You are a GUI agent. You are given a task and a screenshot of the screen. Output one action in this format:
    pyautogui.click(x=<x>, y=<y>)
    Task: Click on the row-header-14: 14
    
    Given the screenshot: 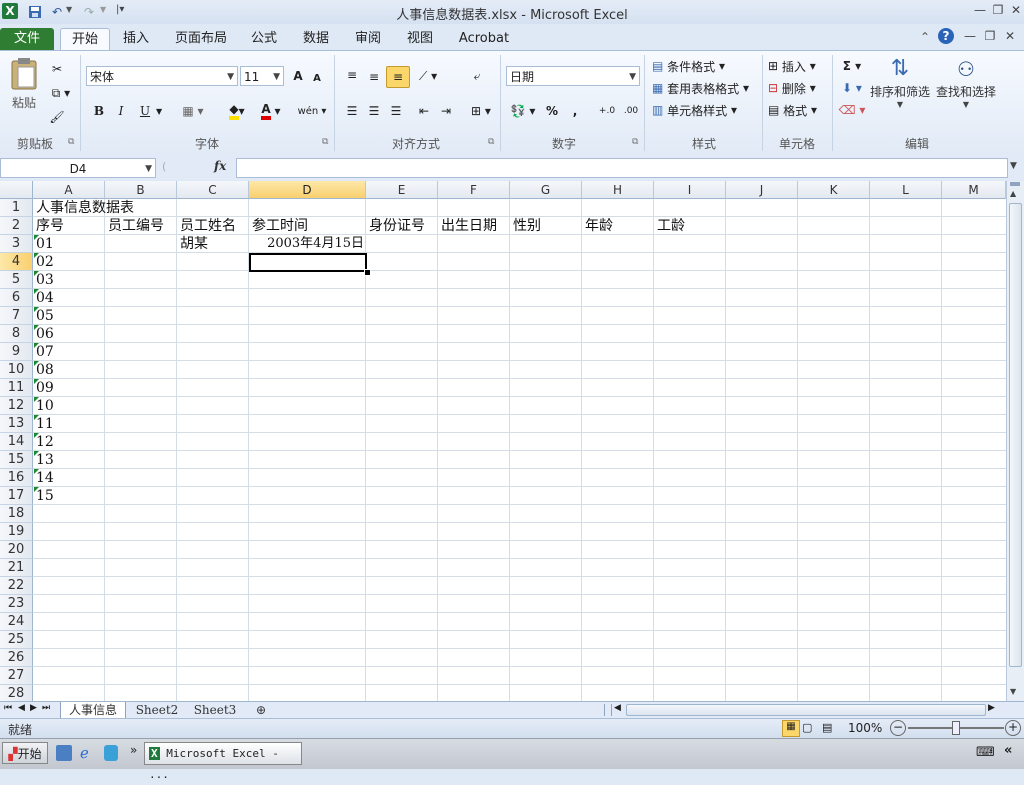 What is the action you would take?
    pyautogui.click(x=16, y=442)
    